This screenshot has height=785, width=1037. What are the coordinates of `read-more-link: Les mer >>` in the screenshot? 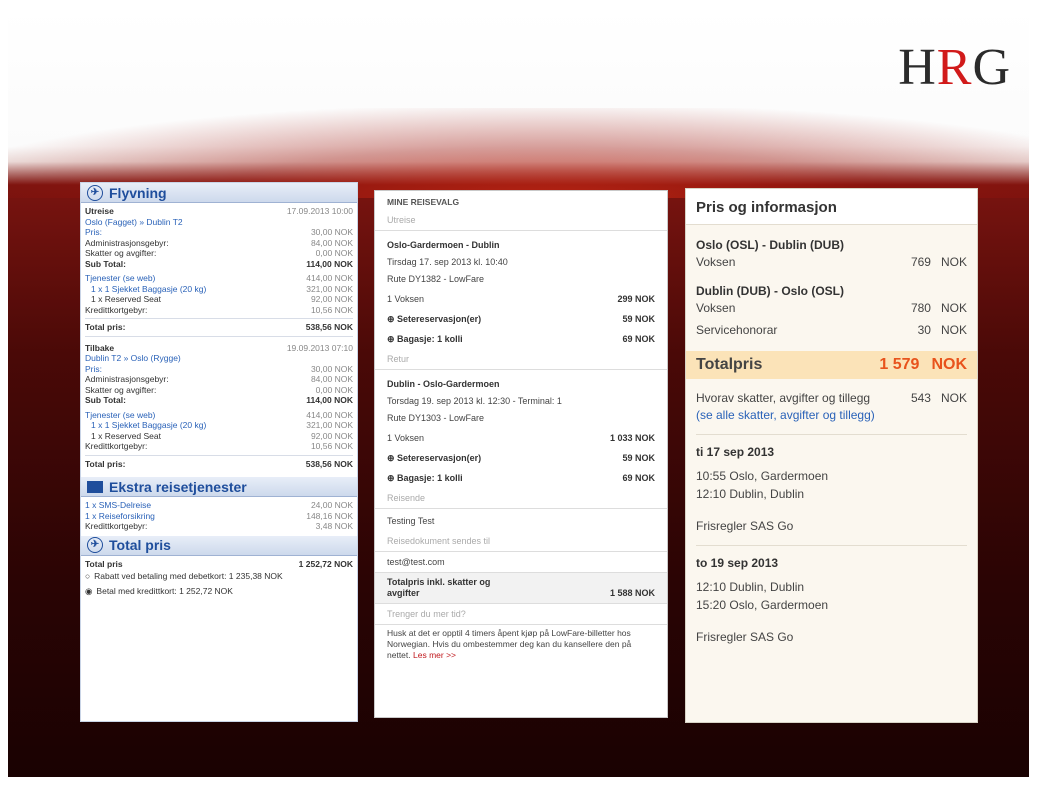 It's located at (434, 655).